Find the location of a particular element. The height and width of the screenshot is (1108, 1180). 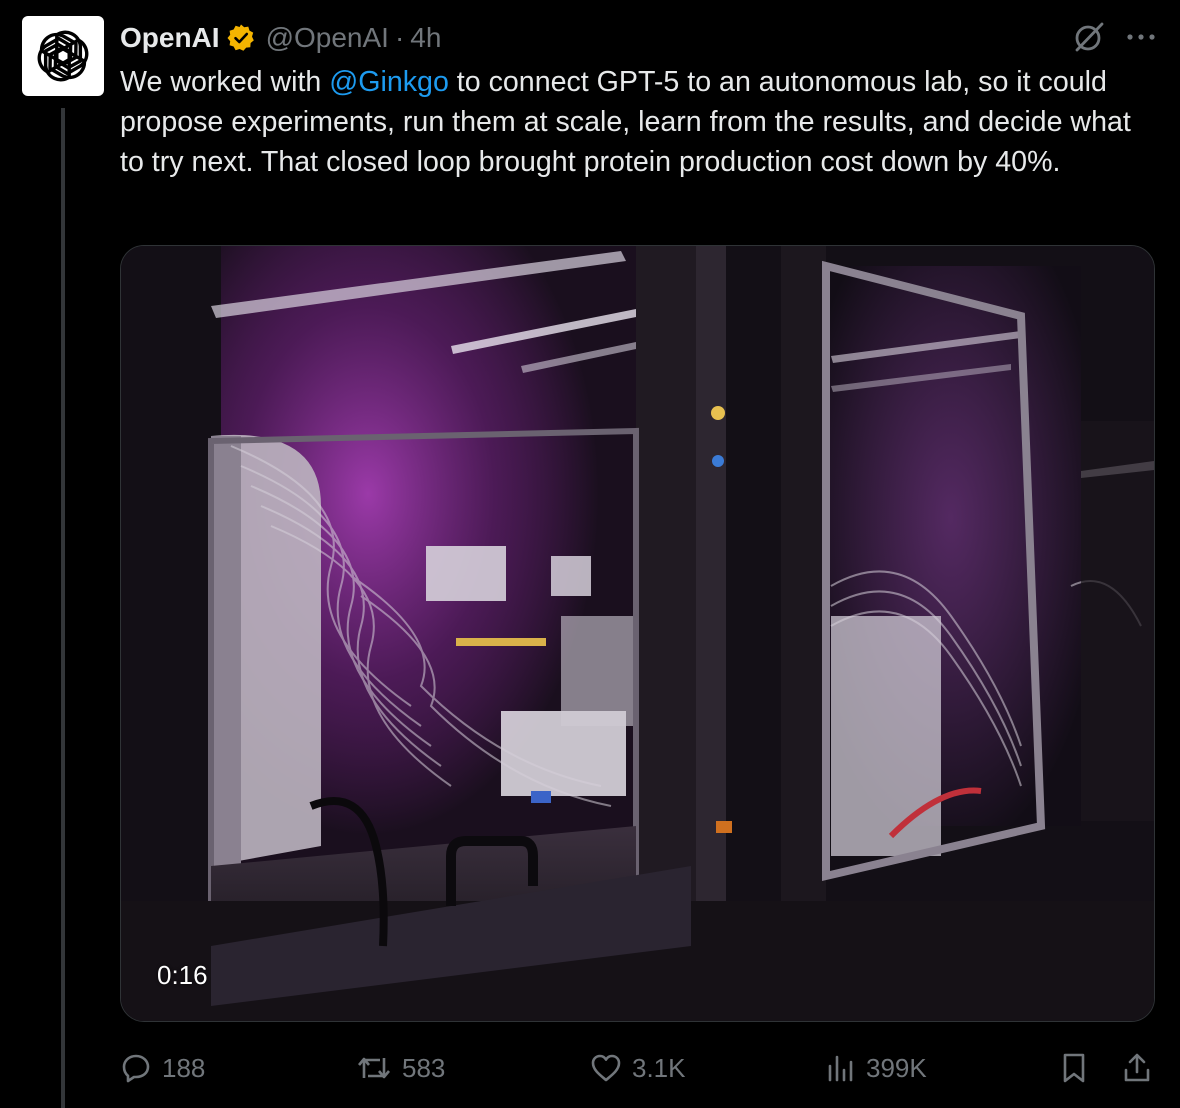

reply-button: 188 is located at coordinates (162, 1068).